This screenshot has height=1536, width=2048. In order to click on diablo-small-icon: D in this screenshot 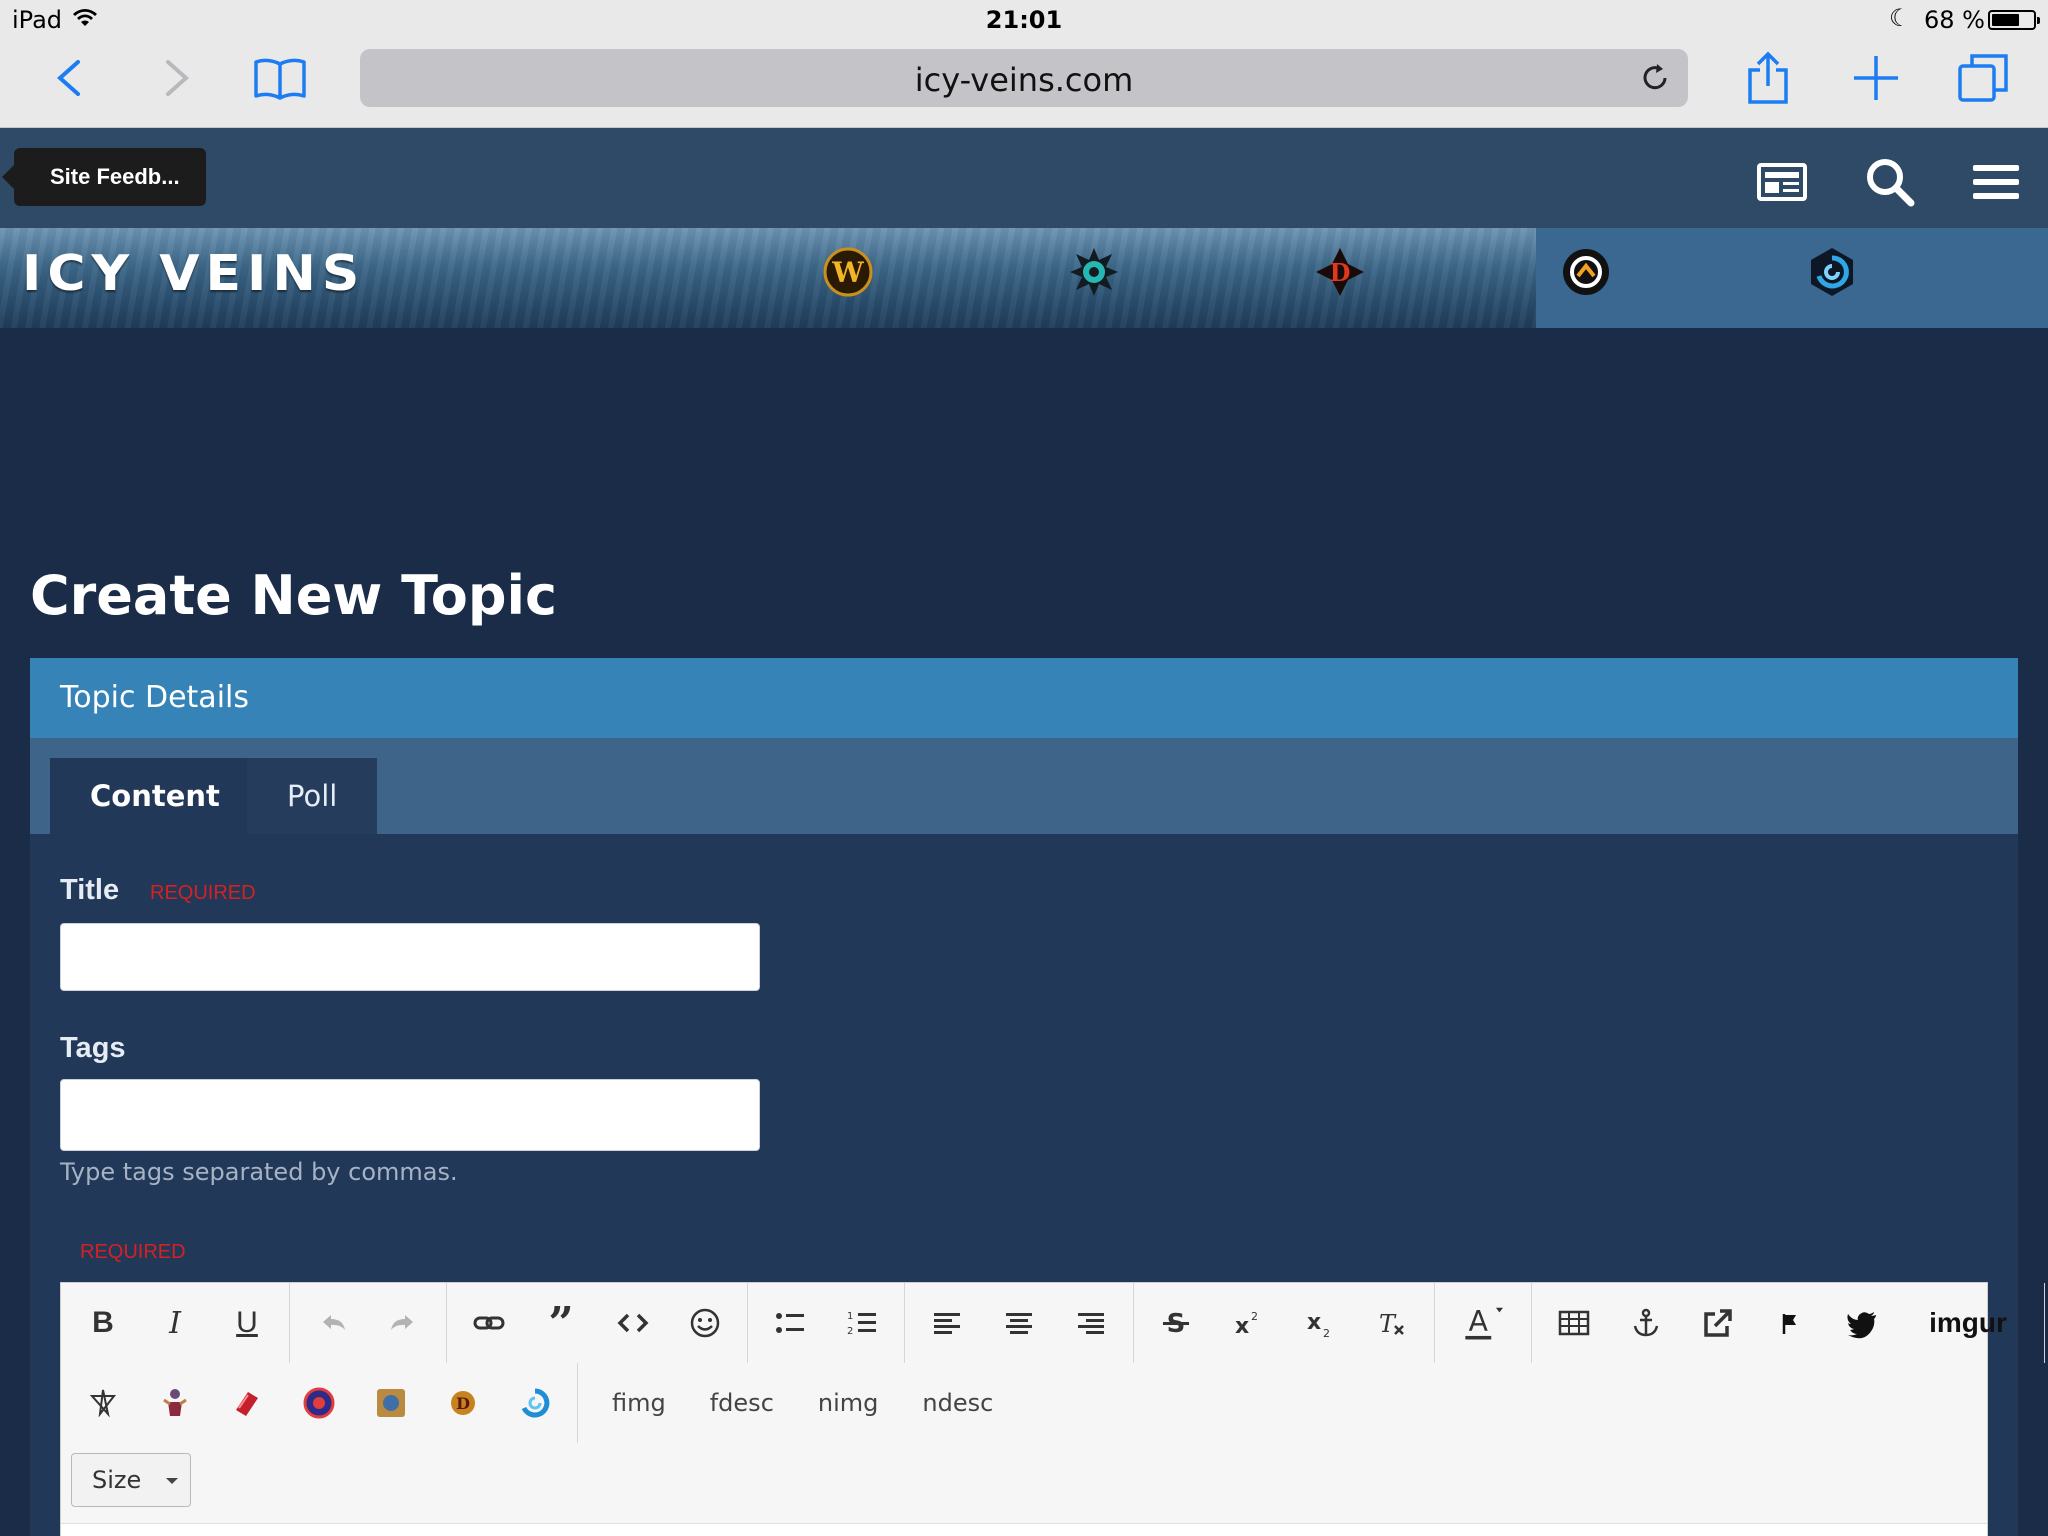, I will do `click(463, 1403)`.